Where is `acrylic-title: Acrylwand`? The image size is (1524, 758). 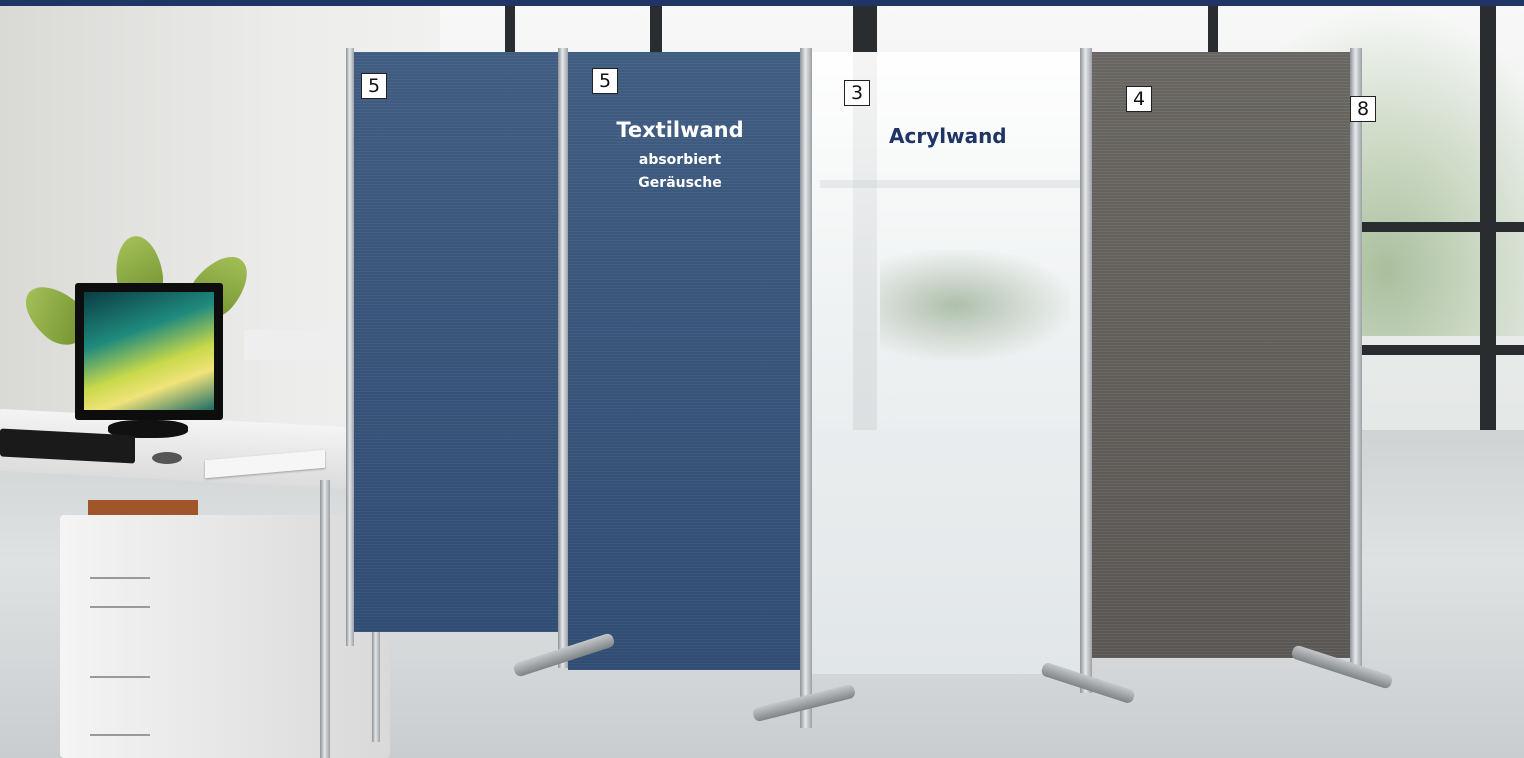
acrylic-title: Acrylwand is located at coordinates (948, 136).